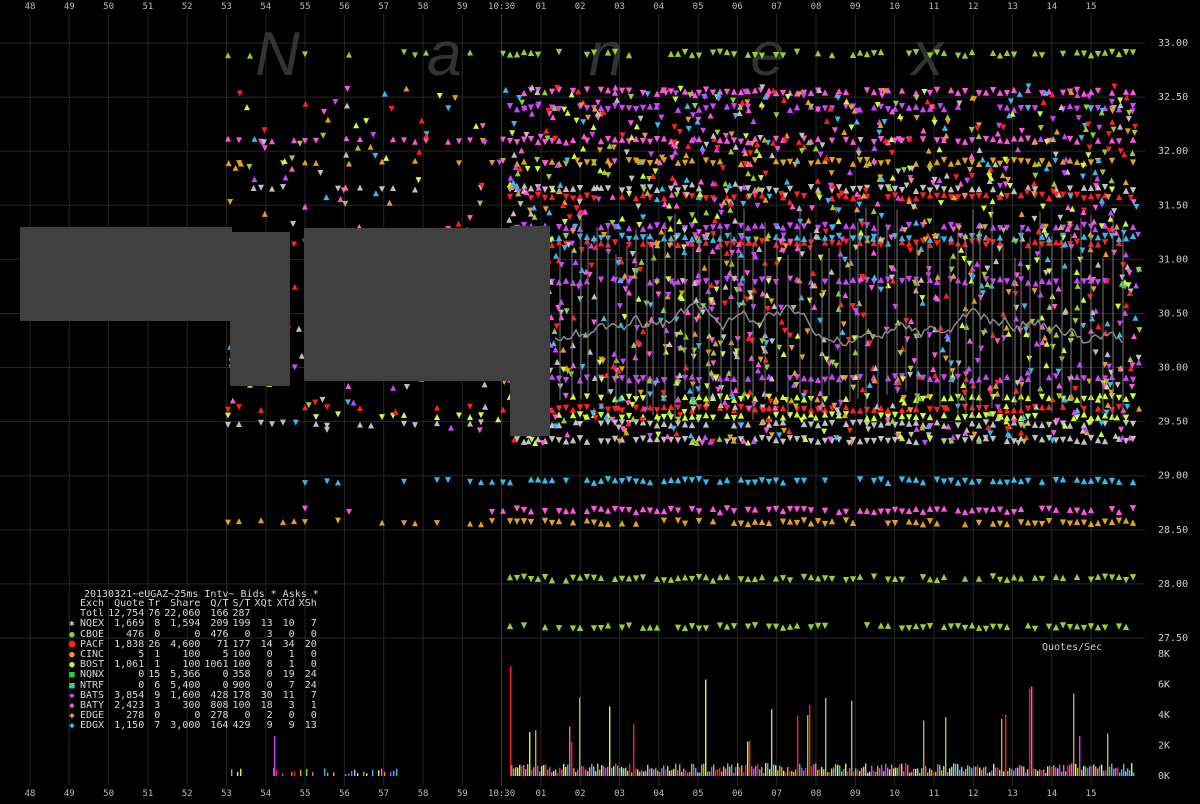 The height and width of the screenshot is (804, 1200). I want to click on y-tick-label: 28.50, so click(1173, 530).